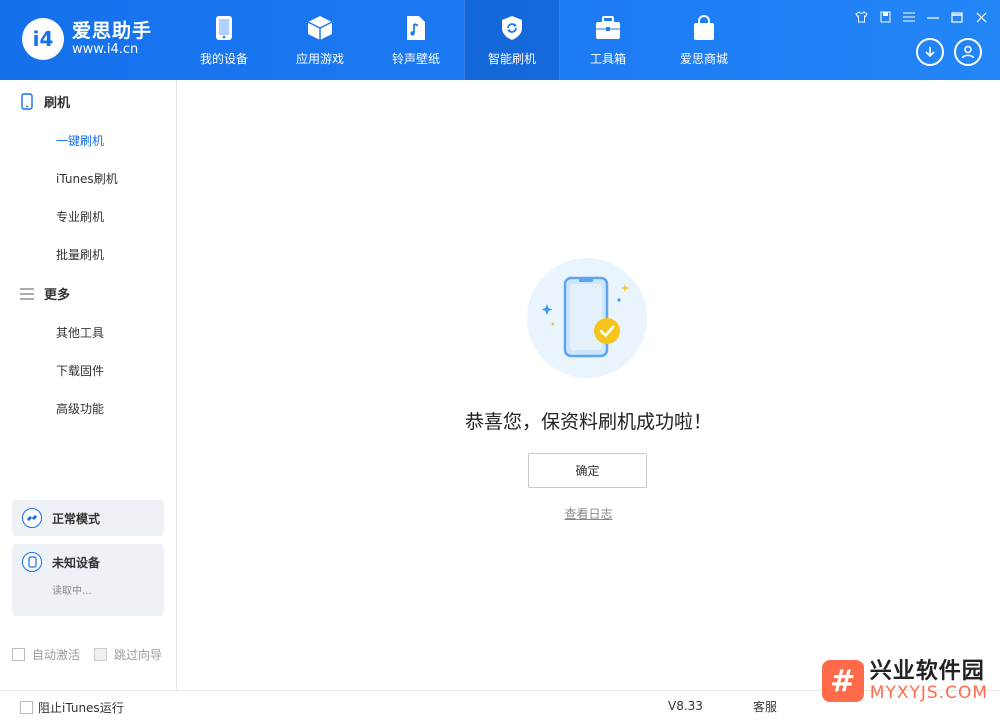 The height and width of the screenshot is (721, 1000). What do you see at coordinates (927, 671) in the screenshot?
I see `watermark-name: 兴业软件园` at bounding box center [927, 671].